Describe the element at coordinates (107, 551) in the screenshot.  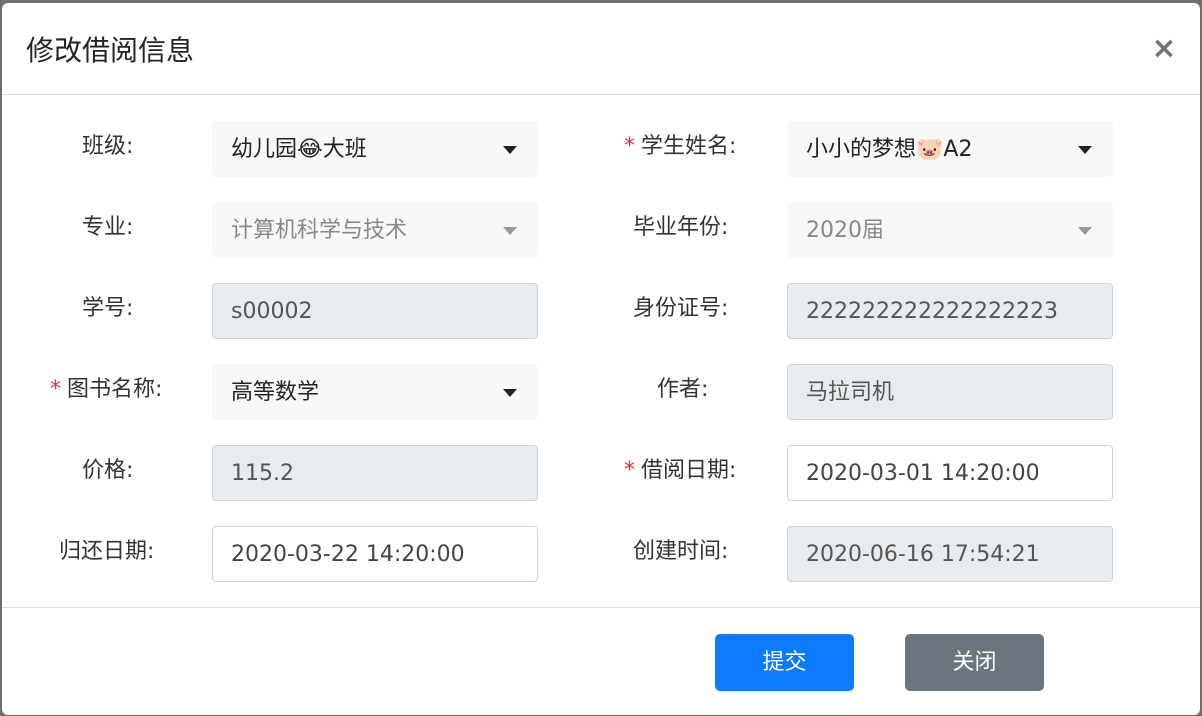
I see `return-date-label: 归还日期:` at that location.